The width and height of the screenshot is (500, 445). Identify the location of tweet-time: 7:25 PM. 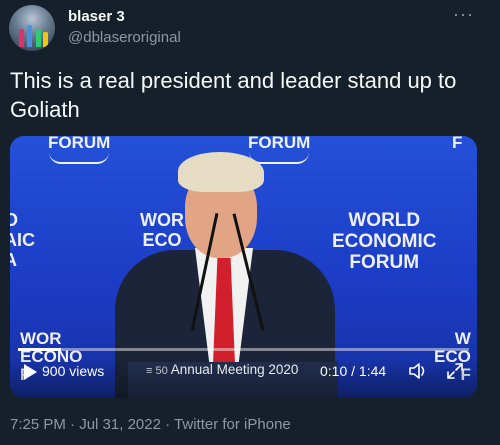
(38, 424).